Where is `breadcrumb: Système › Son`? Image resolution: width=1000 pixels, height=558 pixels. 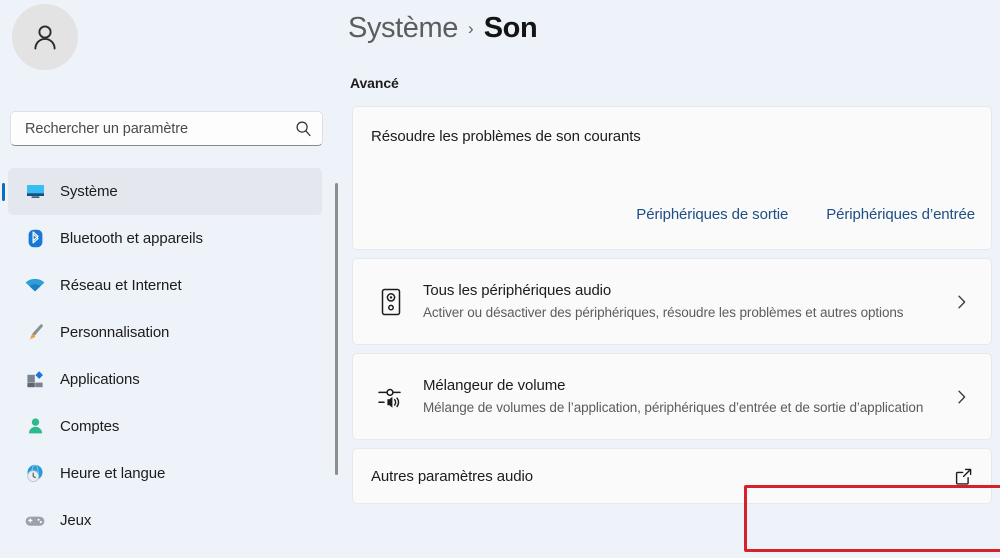
breadcrumb: Système › Son is located at coordinates (443, 28).